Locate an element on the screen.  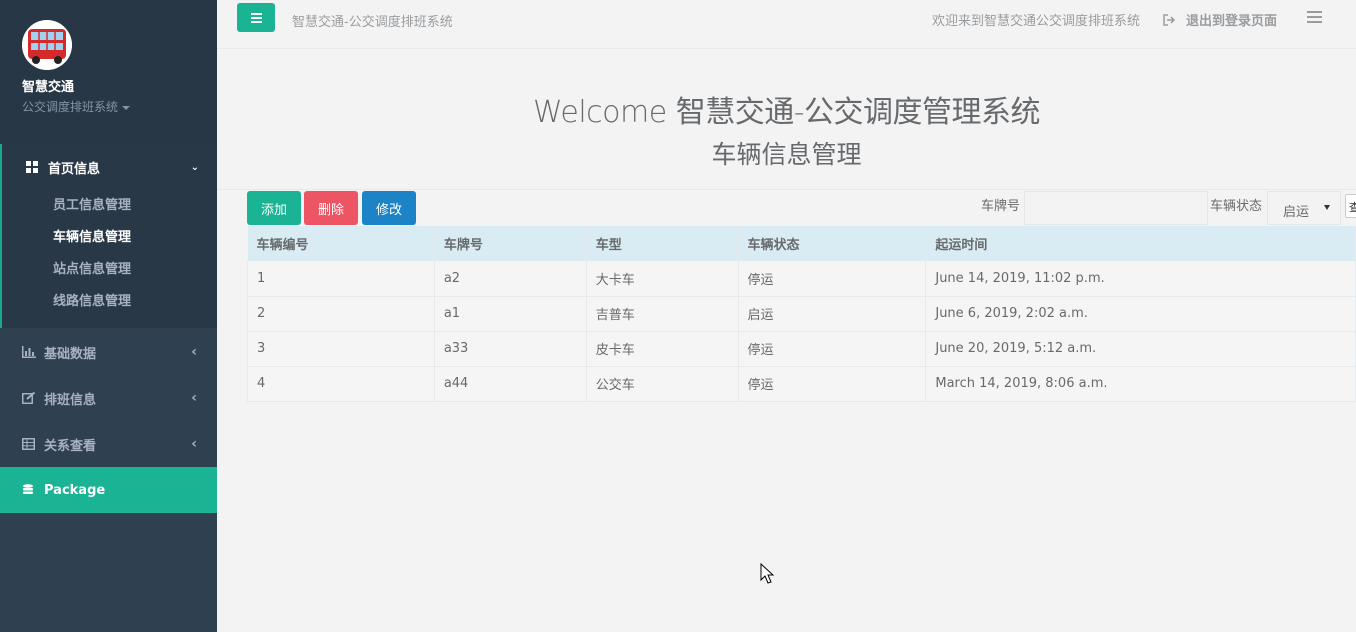
status-select: 启运 is located at coordinates (1304, 208).